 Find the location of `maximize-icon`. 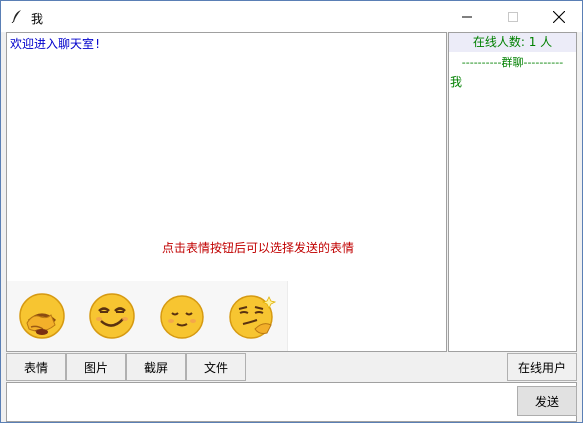

maximize-icon is located at coordinates (513, 16).